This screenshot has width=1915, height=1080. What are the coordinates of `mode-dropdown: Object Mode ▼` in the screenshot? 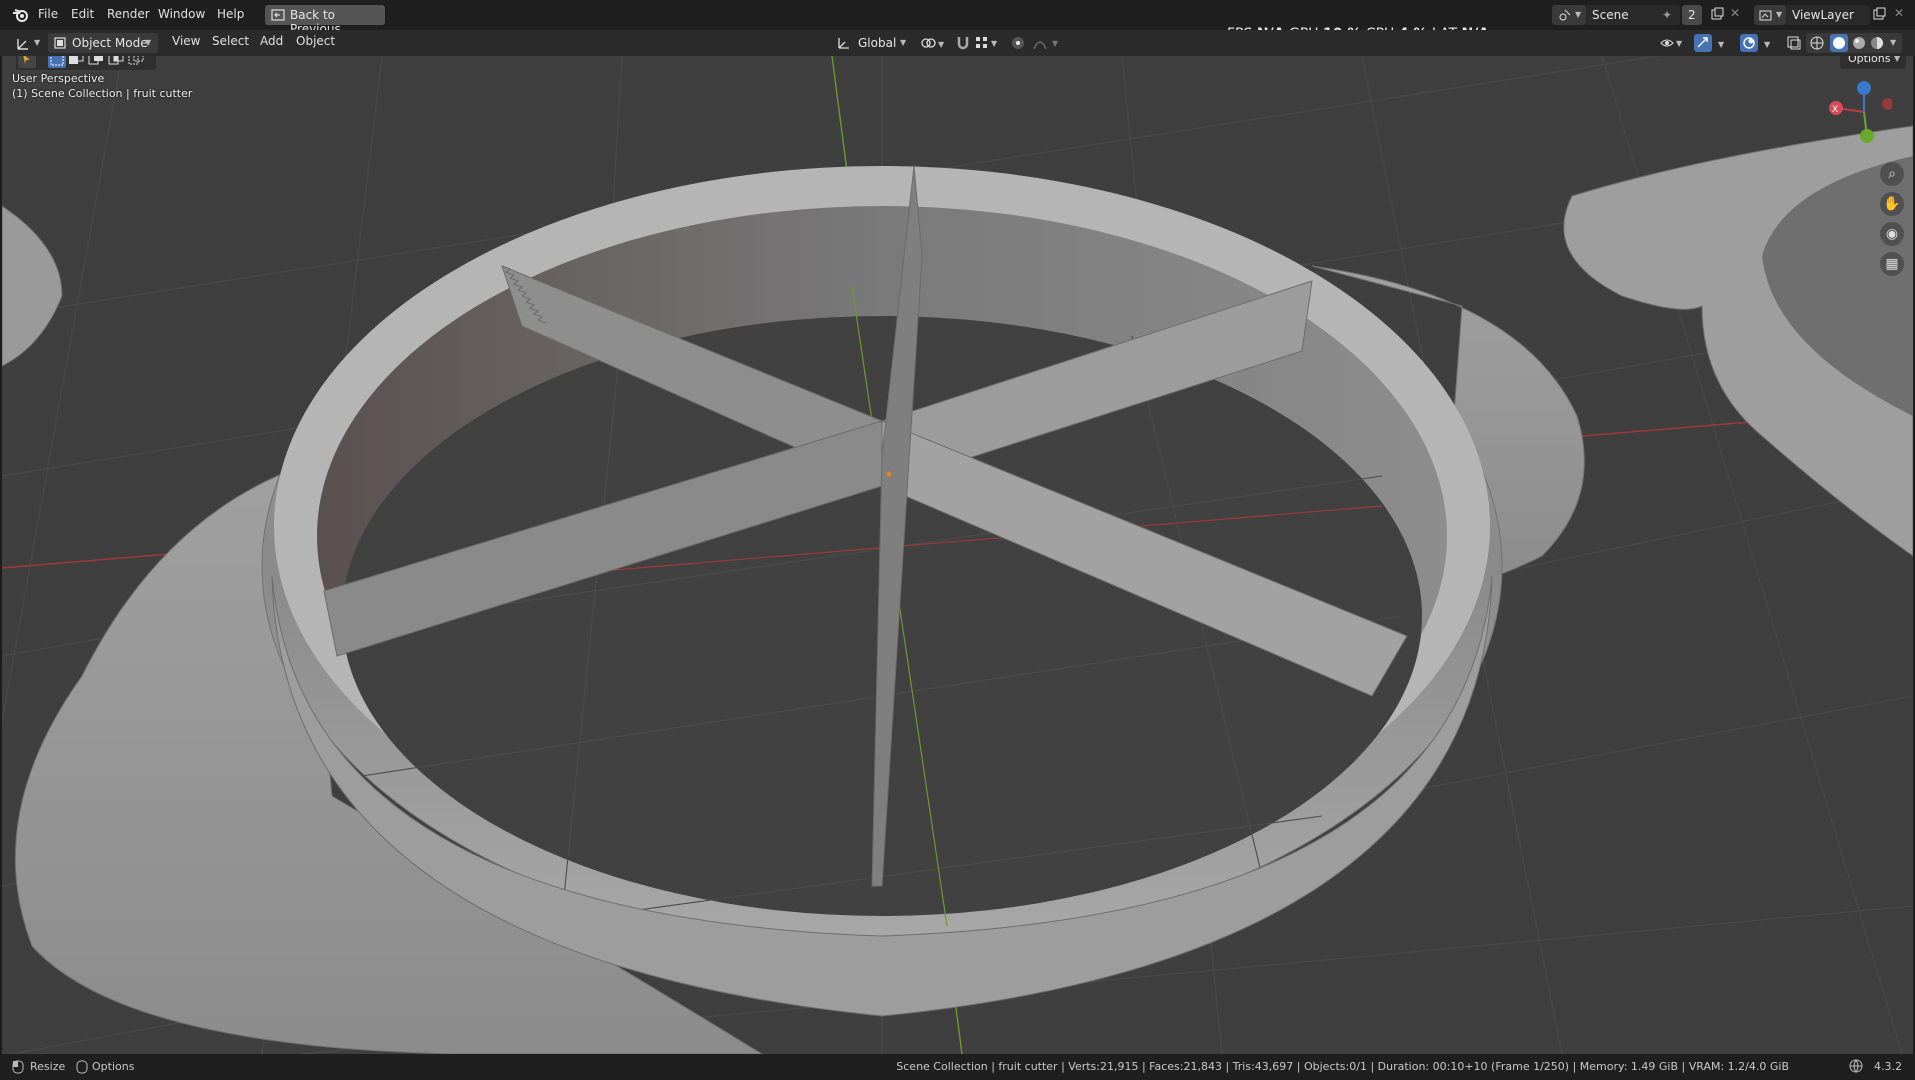 It's located at (103, 43).